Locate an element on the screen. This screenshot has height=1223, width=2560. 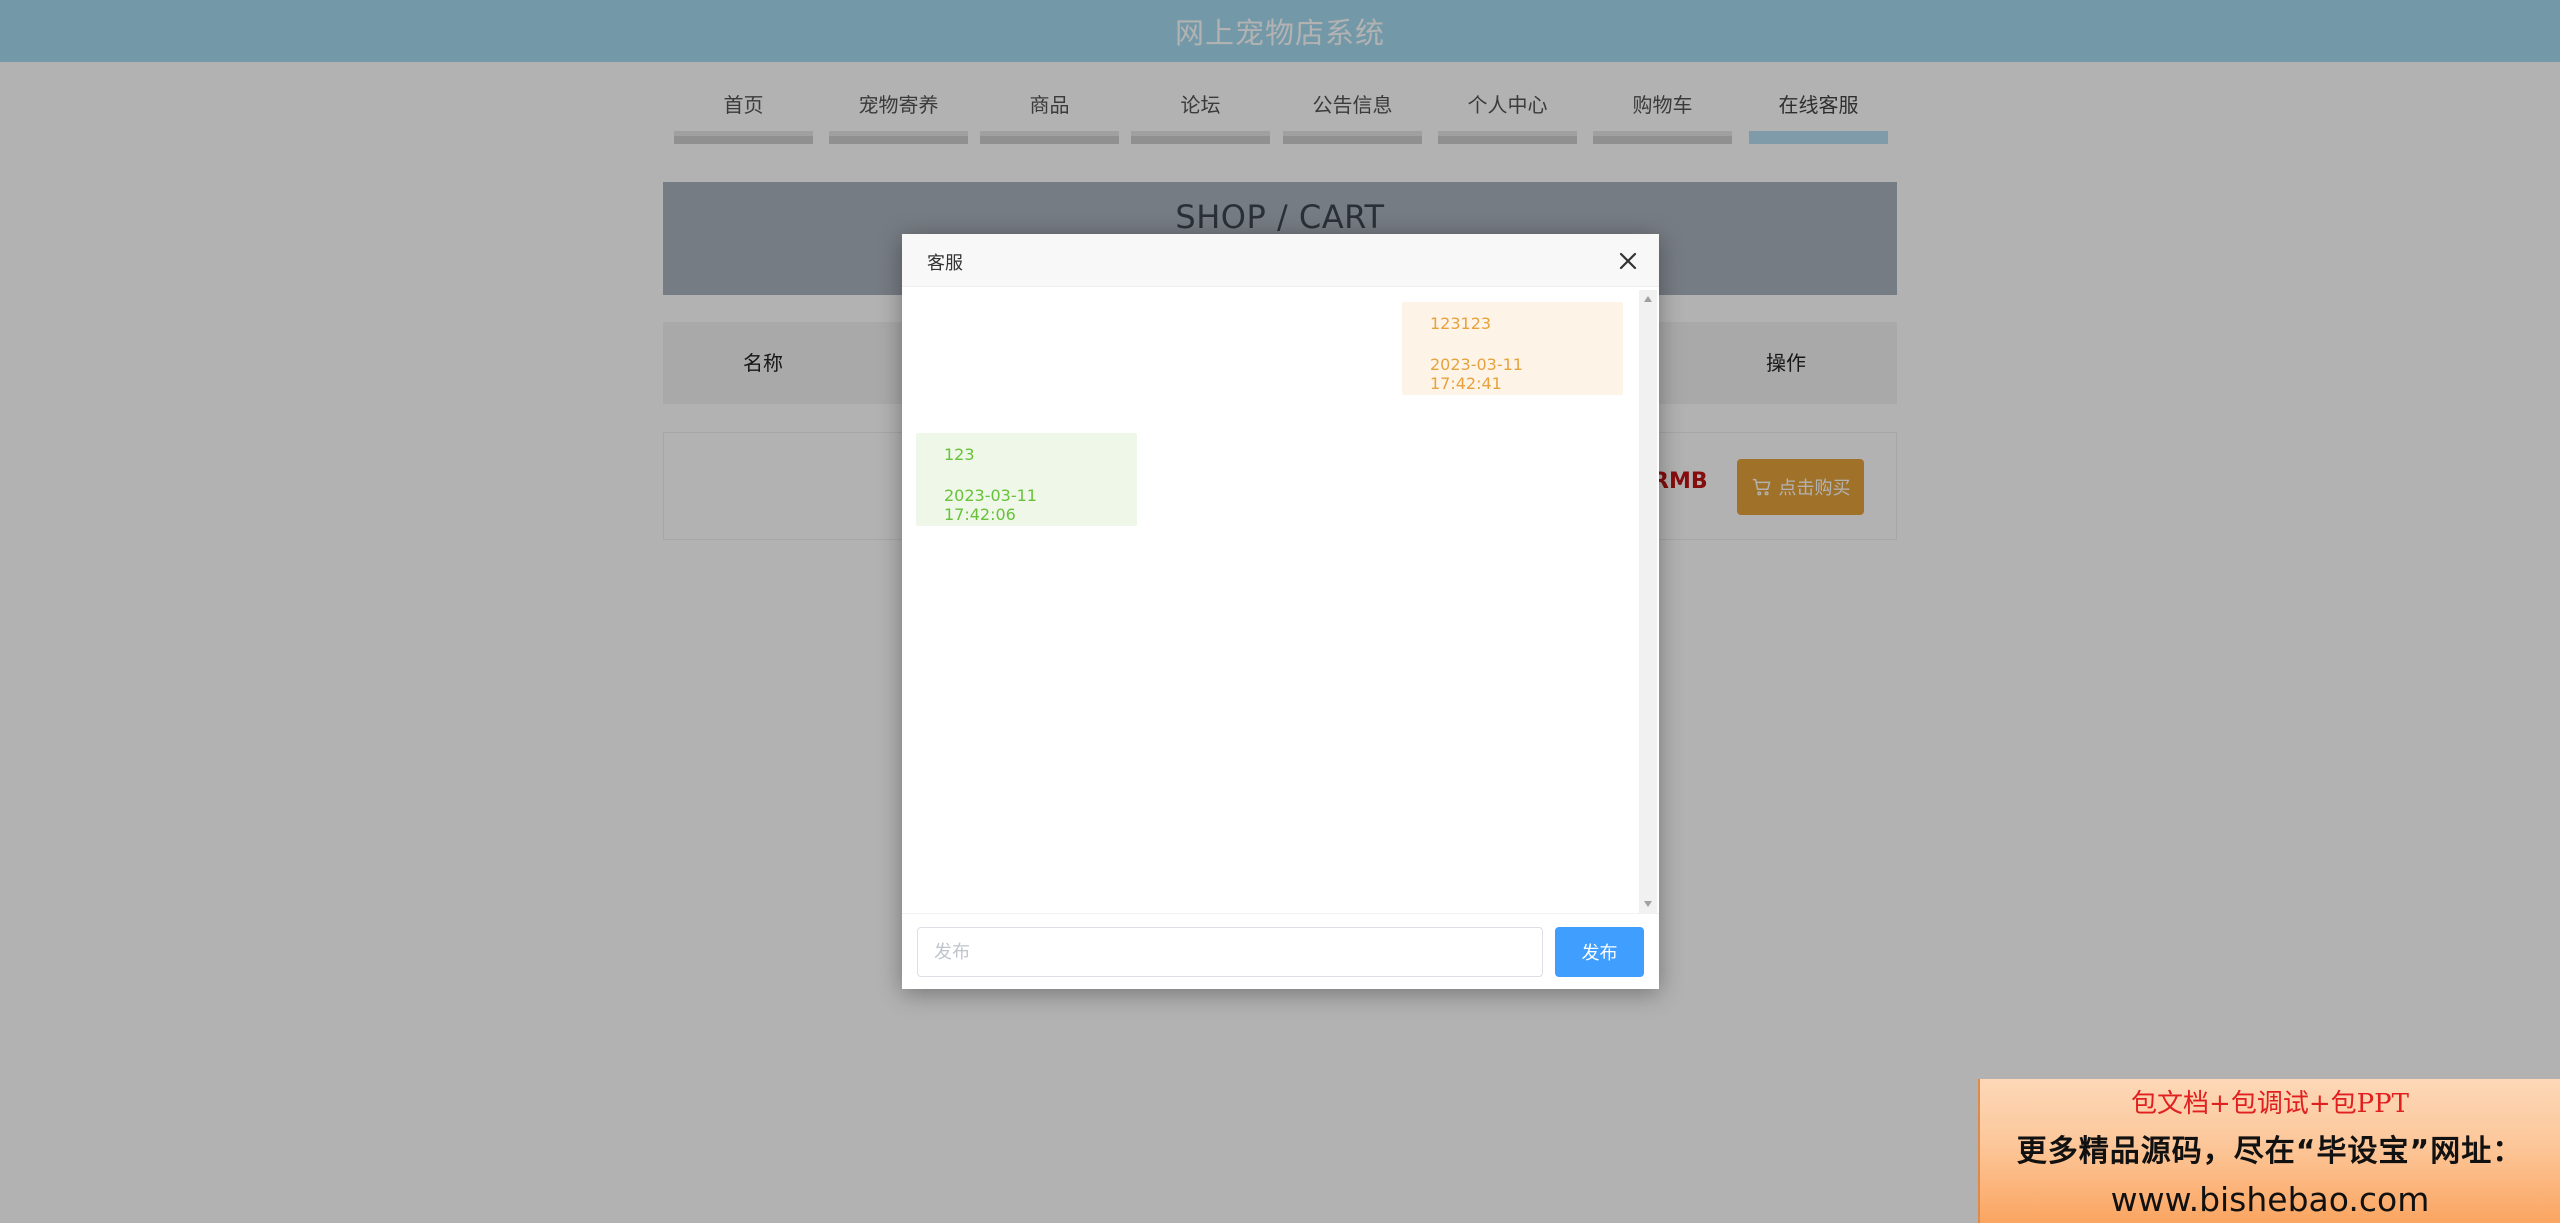
close-icon is located at coordinates (1628, 261).